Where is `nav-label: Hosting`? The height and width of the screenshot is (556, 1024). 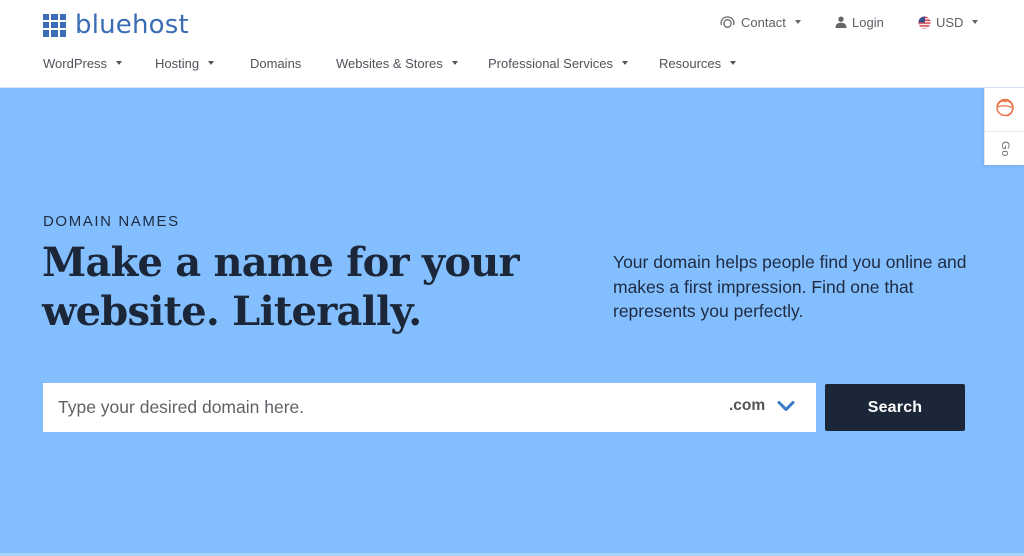 nav-label: Hosting is located at coordinates (177, 63).